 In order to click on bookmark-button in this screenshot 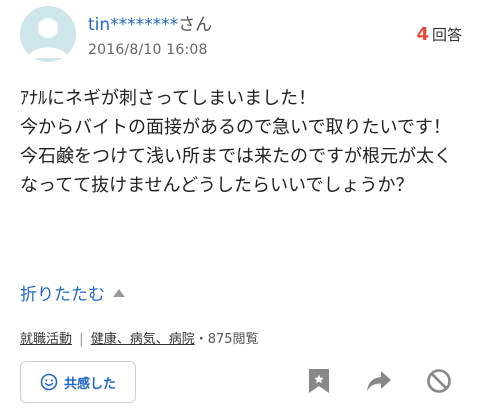, I will do `click(319, 381)`.